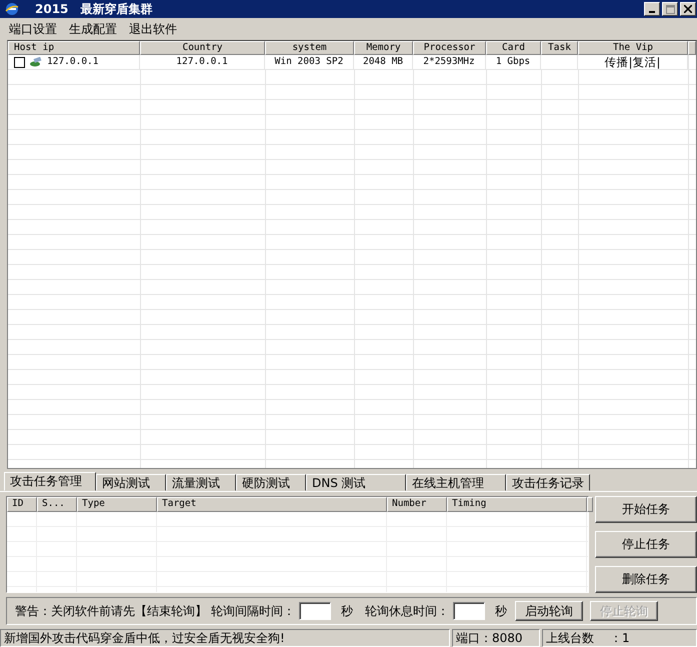 This screenshot has height=647, width=697. I want to click on tab: 攻击任务记录, so click(548, 482).